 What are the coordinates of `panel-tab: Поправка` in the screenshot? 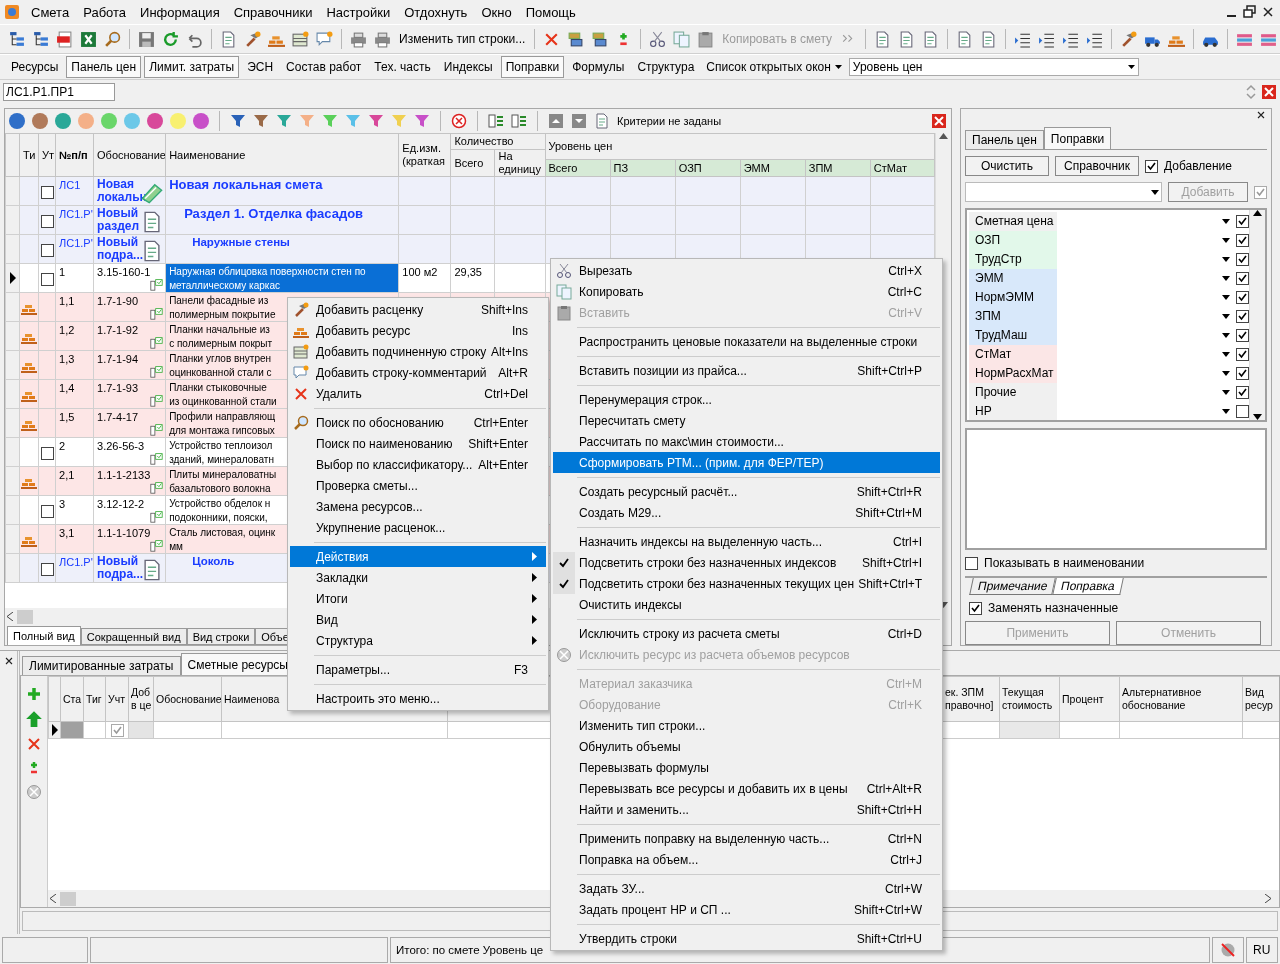 It's located at (1088, 586).